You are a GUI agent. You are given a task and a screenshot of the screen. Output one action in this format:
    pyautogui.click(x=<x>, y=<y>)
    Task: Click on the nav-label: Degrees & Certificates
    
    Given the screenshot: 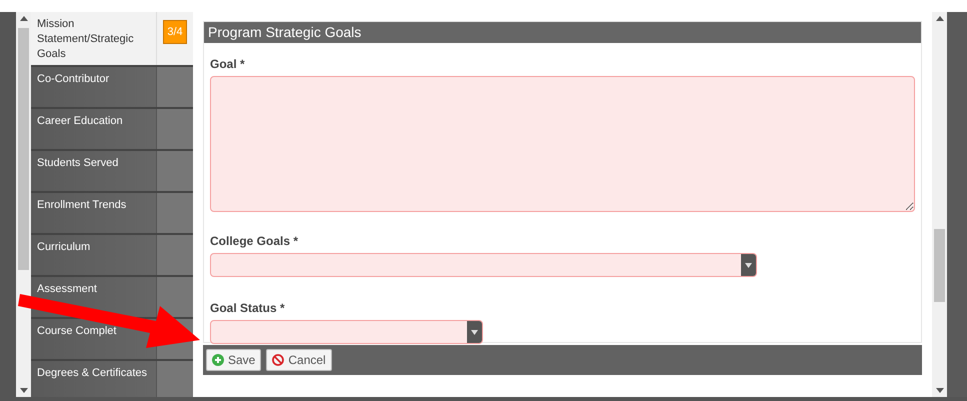 What is the action you would take?
    pyautogui.click(x=92, y=373)
    